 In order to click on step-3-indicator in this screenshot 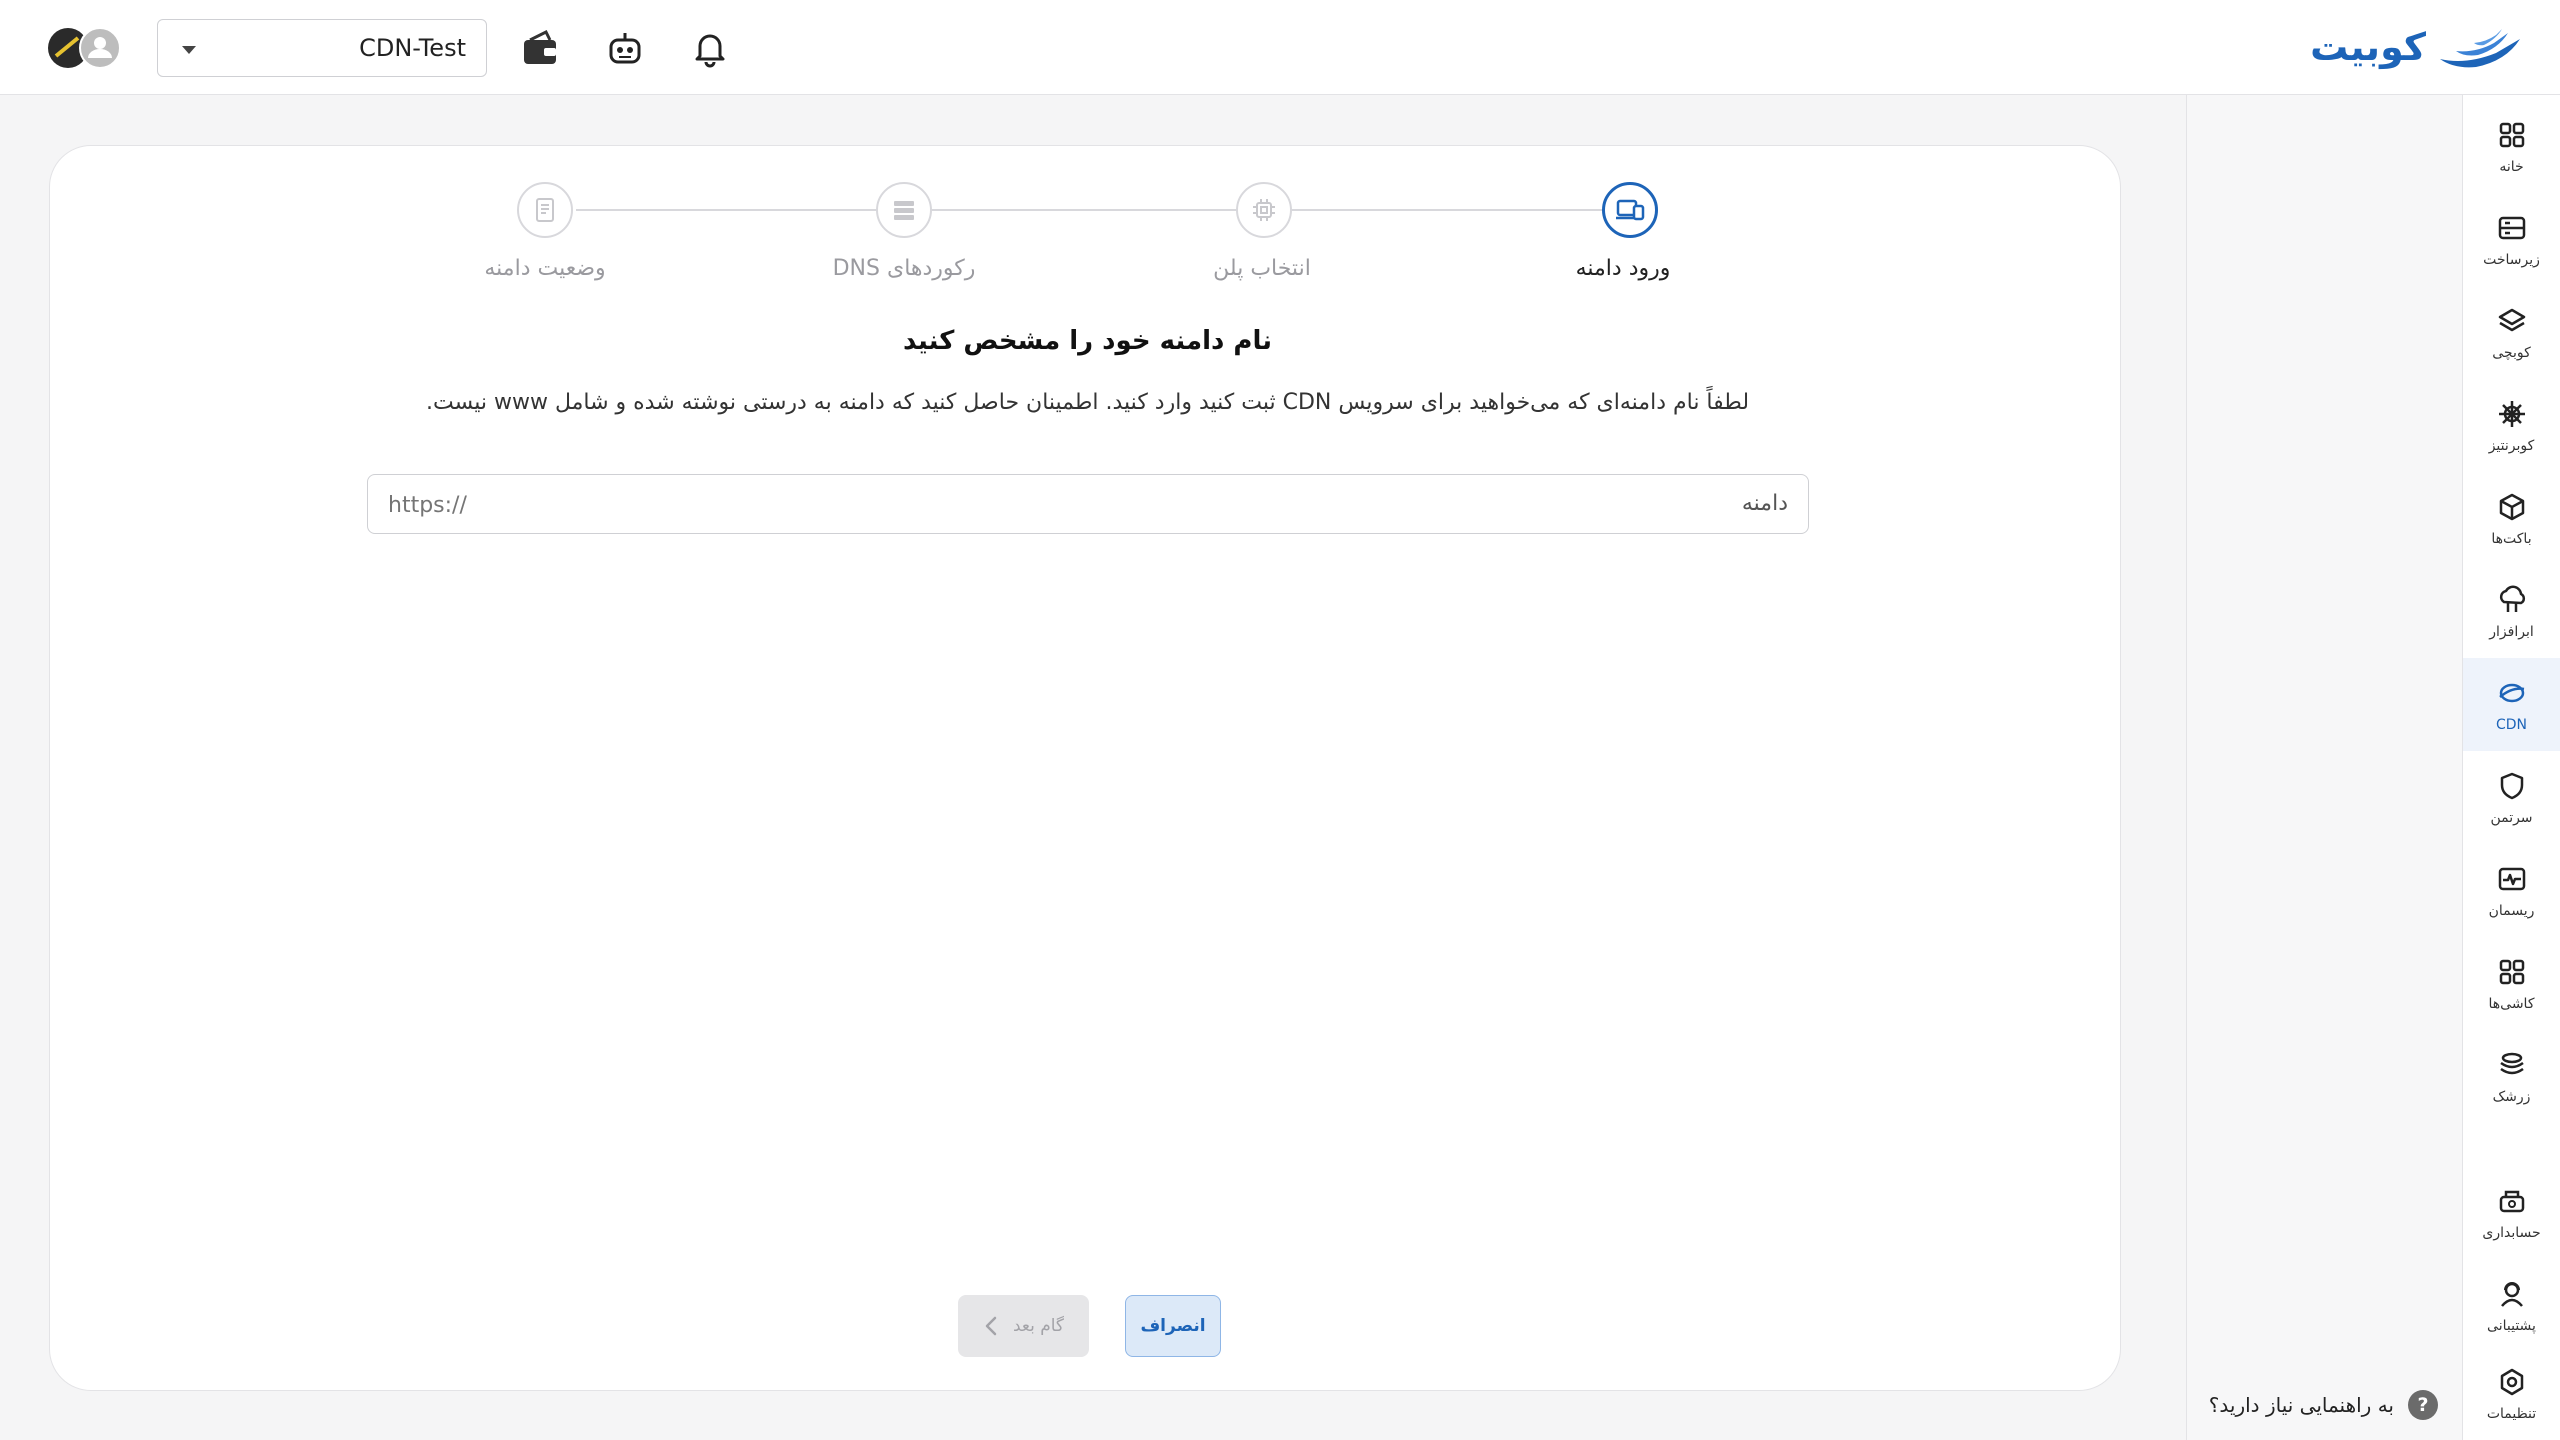, I will do `click(904, 210)`.